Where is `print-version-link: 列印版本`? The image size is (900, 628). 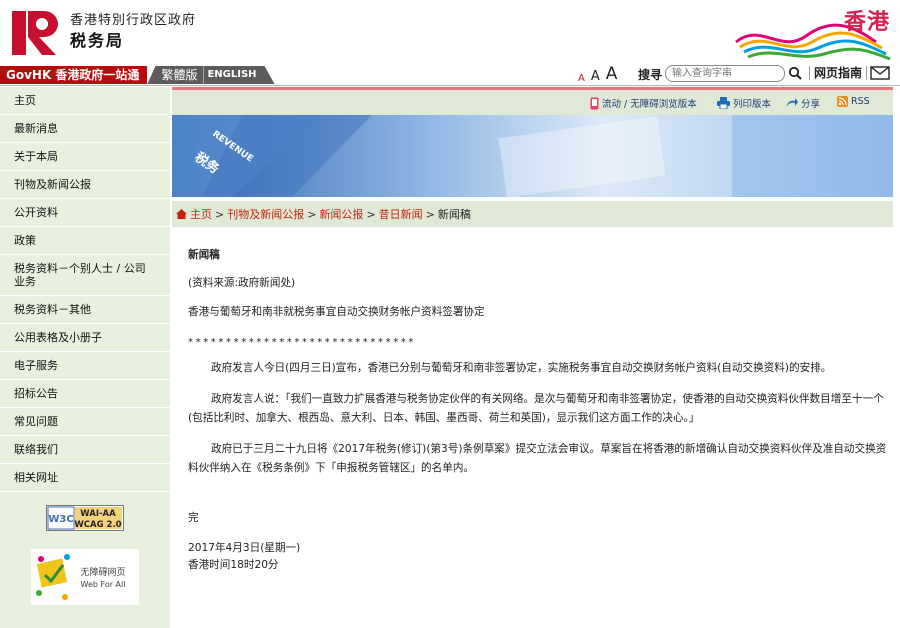 print-version-link: 列印版本 is located at coordinates (744, 103).